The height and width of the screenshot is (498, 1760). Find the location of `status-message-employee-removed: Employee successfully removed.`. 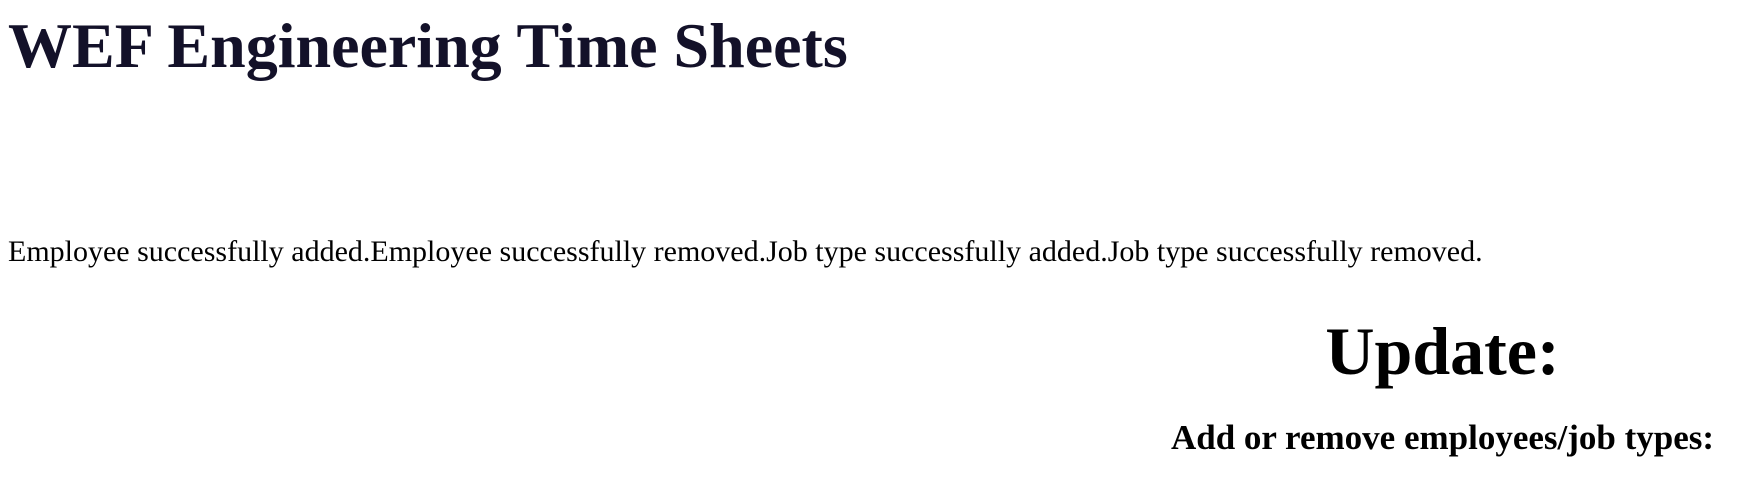

status-message-employee-removed: Employee successfully removed. is located at coordinates (568, 251).